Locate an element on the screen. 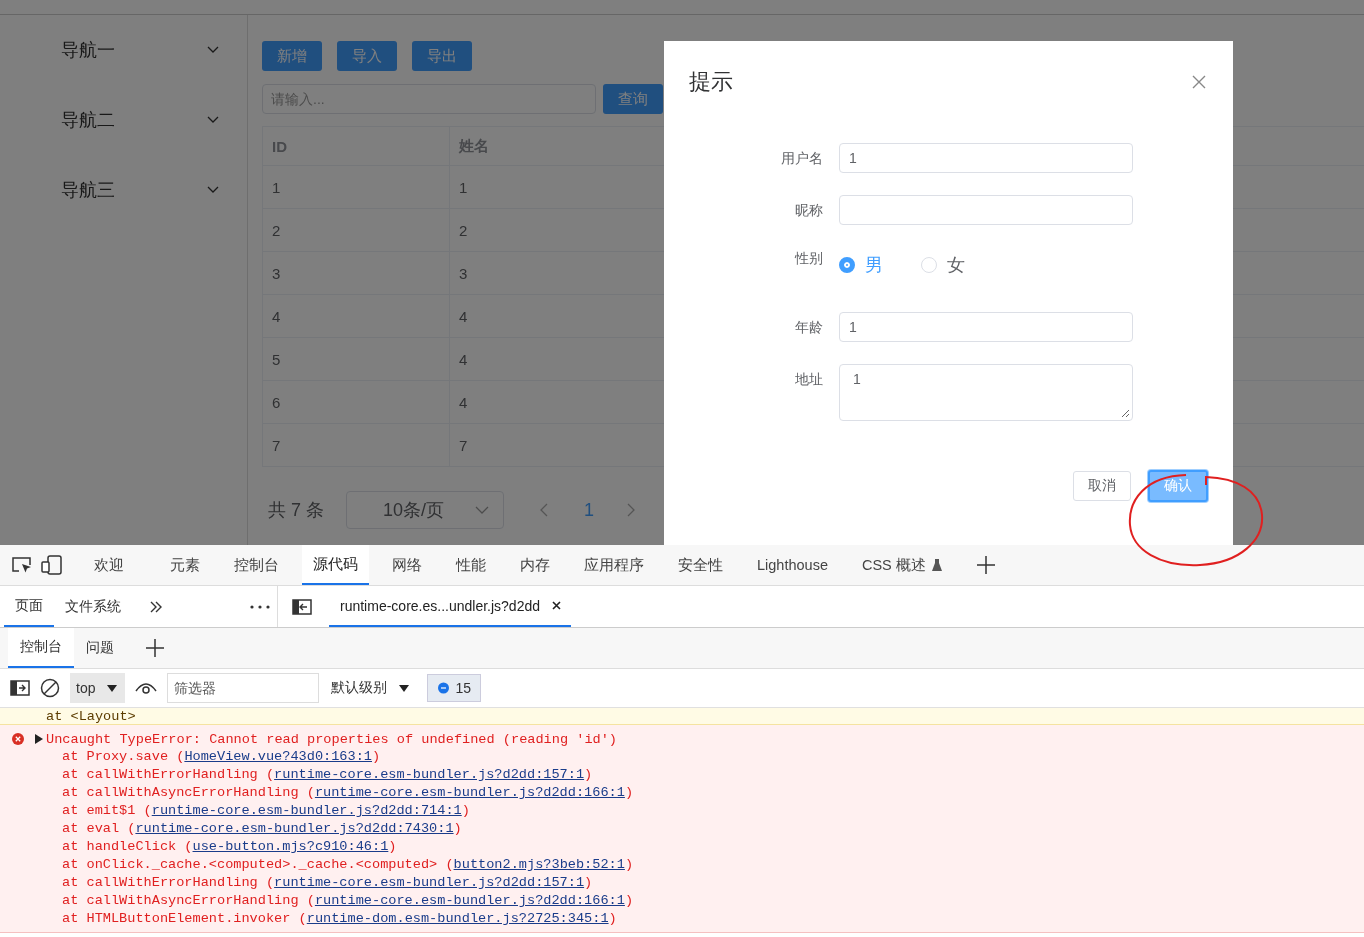 The image size is (1364, 937). drawer-tab: 控制台 is located at coordinates (41, 648).